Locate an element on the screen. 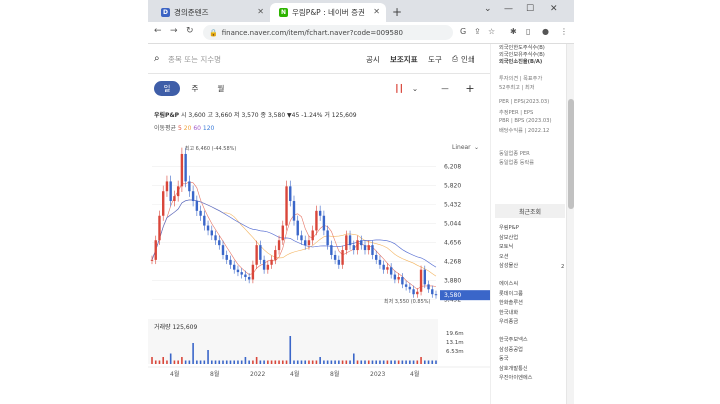 The width and height of the screenshot is (720, 404). reload-icon: ↻ is located at coordinates (190, 31).